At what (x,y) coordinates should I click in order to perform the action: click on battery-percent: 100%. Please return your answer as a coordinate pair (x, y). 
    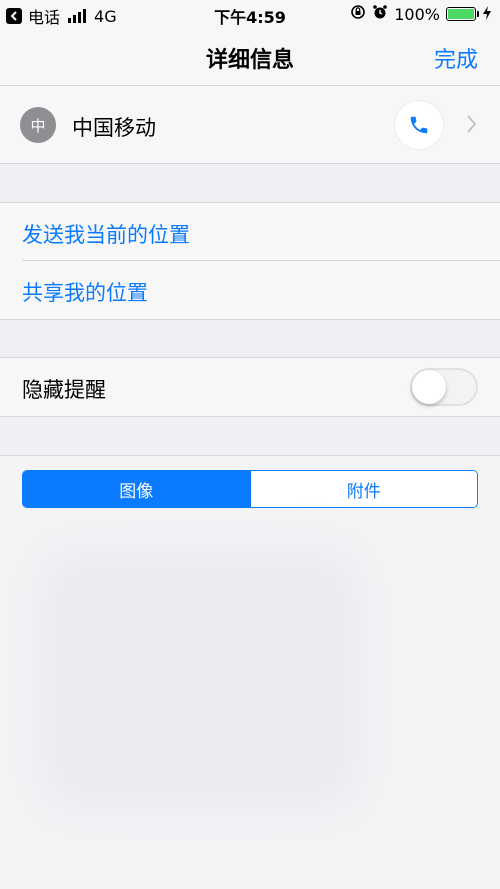
    Looking at the image, I should click on (417, 14).